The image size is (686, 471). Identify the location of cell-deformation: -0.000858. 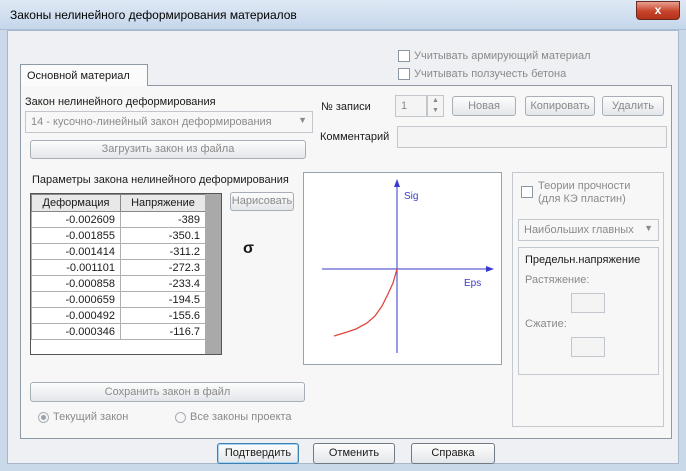
(76, 283).